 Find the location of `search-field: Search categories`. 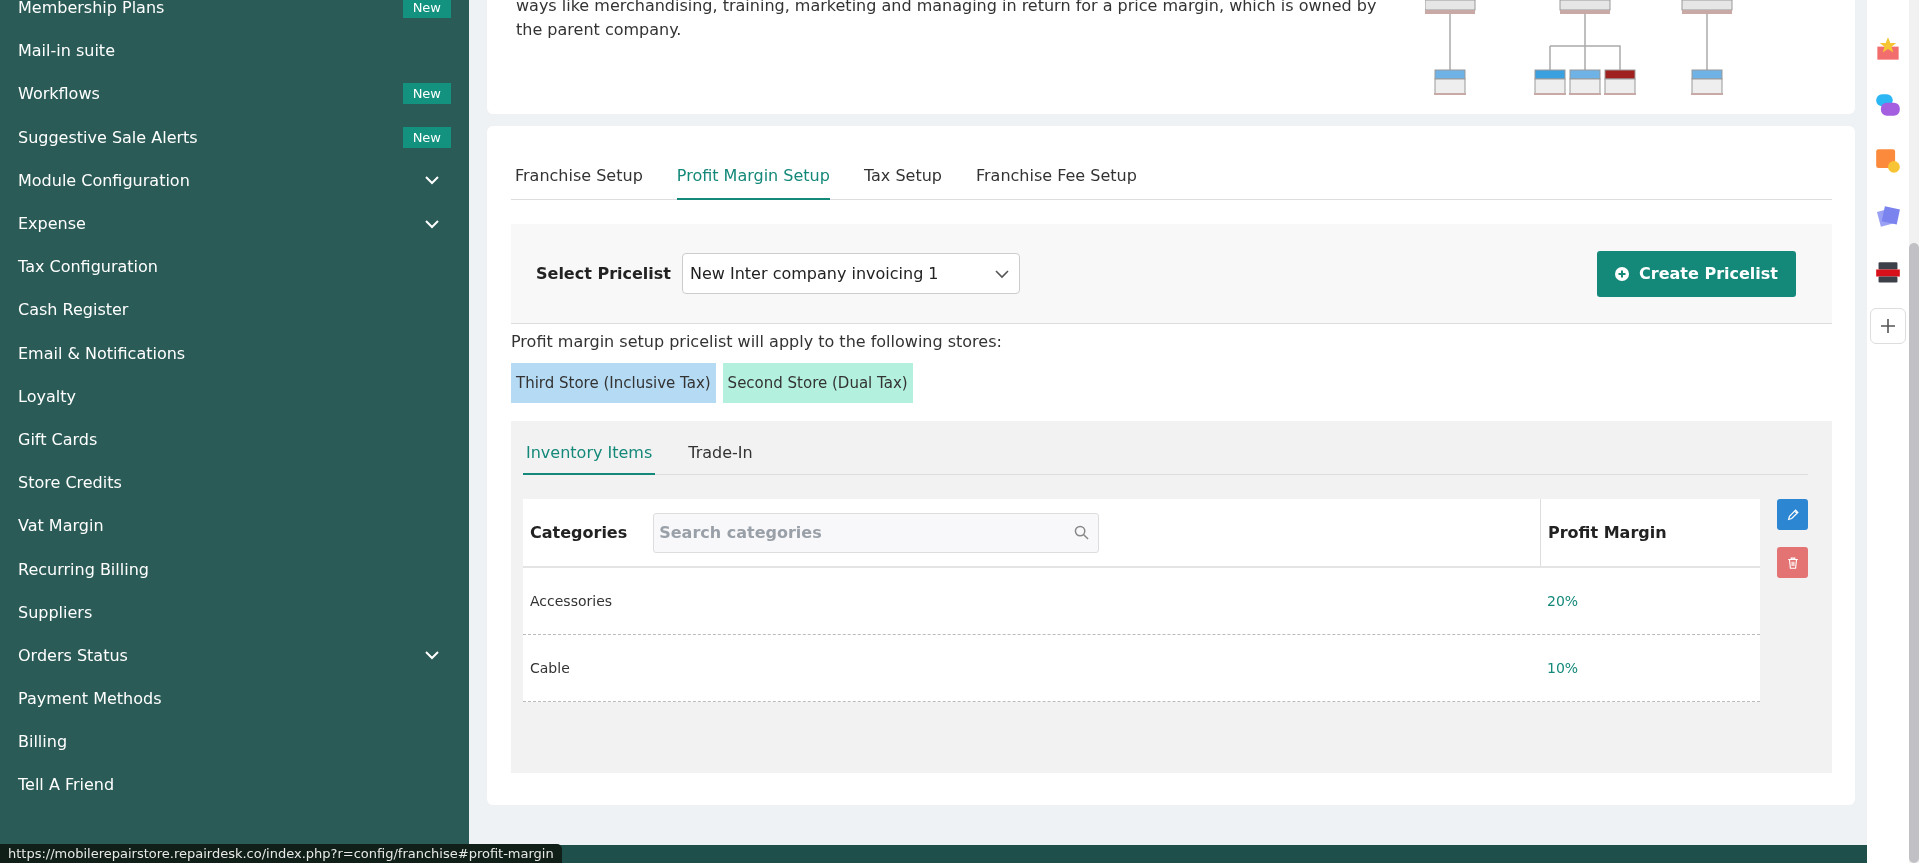

search-field: Search categories is located at coordinates (876, 532).